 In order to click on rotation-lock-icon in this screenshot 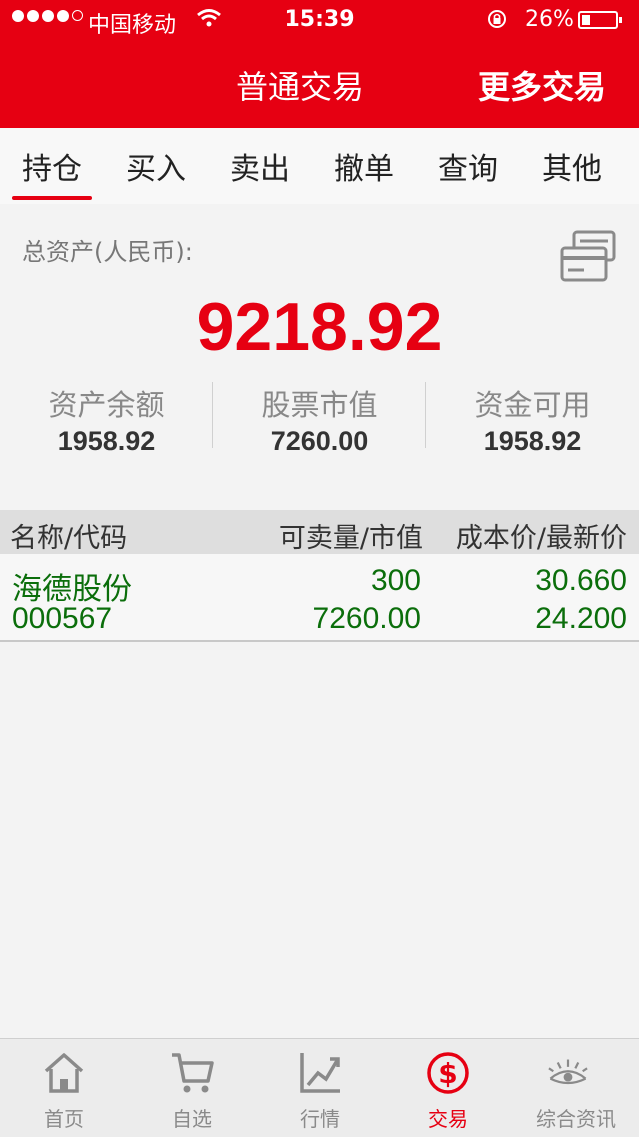, I will do `click(497, 22)`.